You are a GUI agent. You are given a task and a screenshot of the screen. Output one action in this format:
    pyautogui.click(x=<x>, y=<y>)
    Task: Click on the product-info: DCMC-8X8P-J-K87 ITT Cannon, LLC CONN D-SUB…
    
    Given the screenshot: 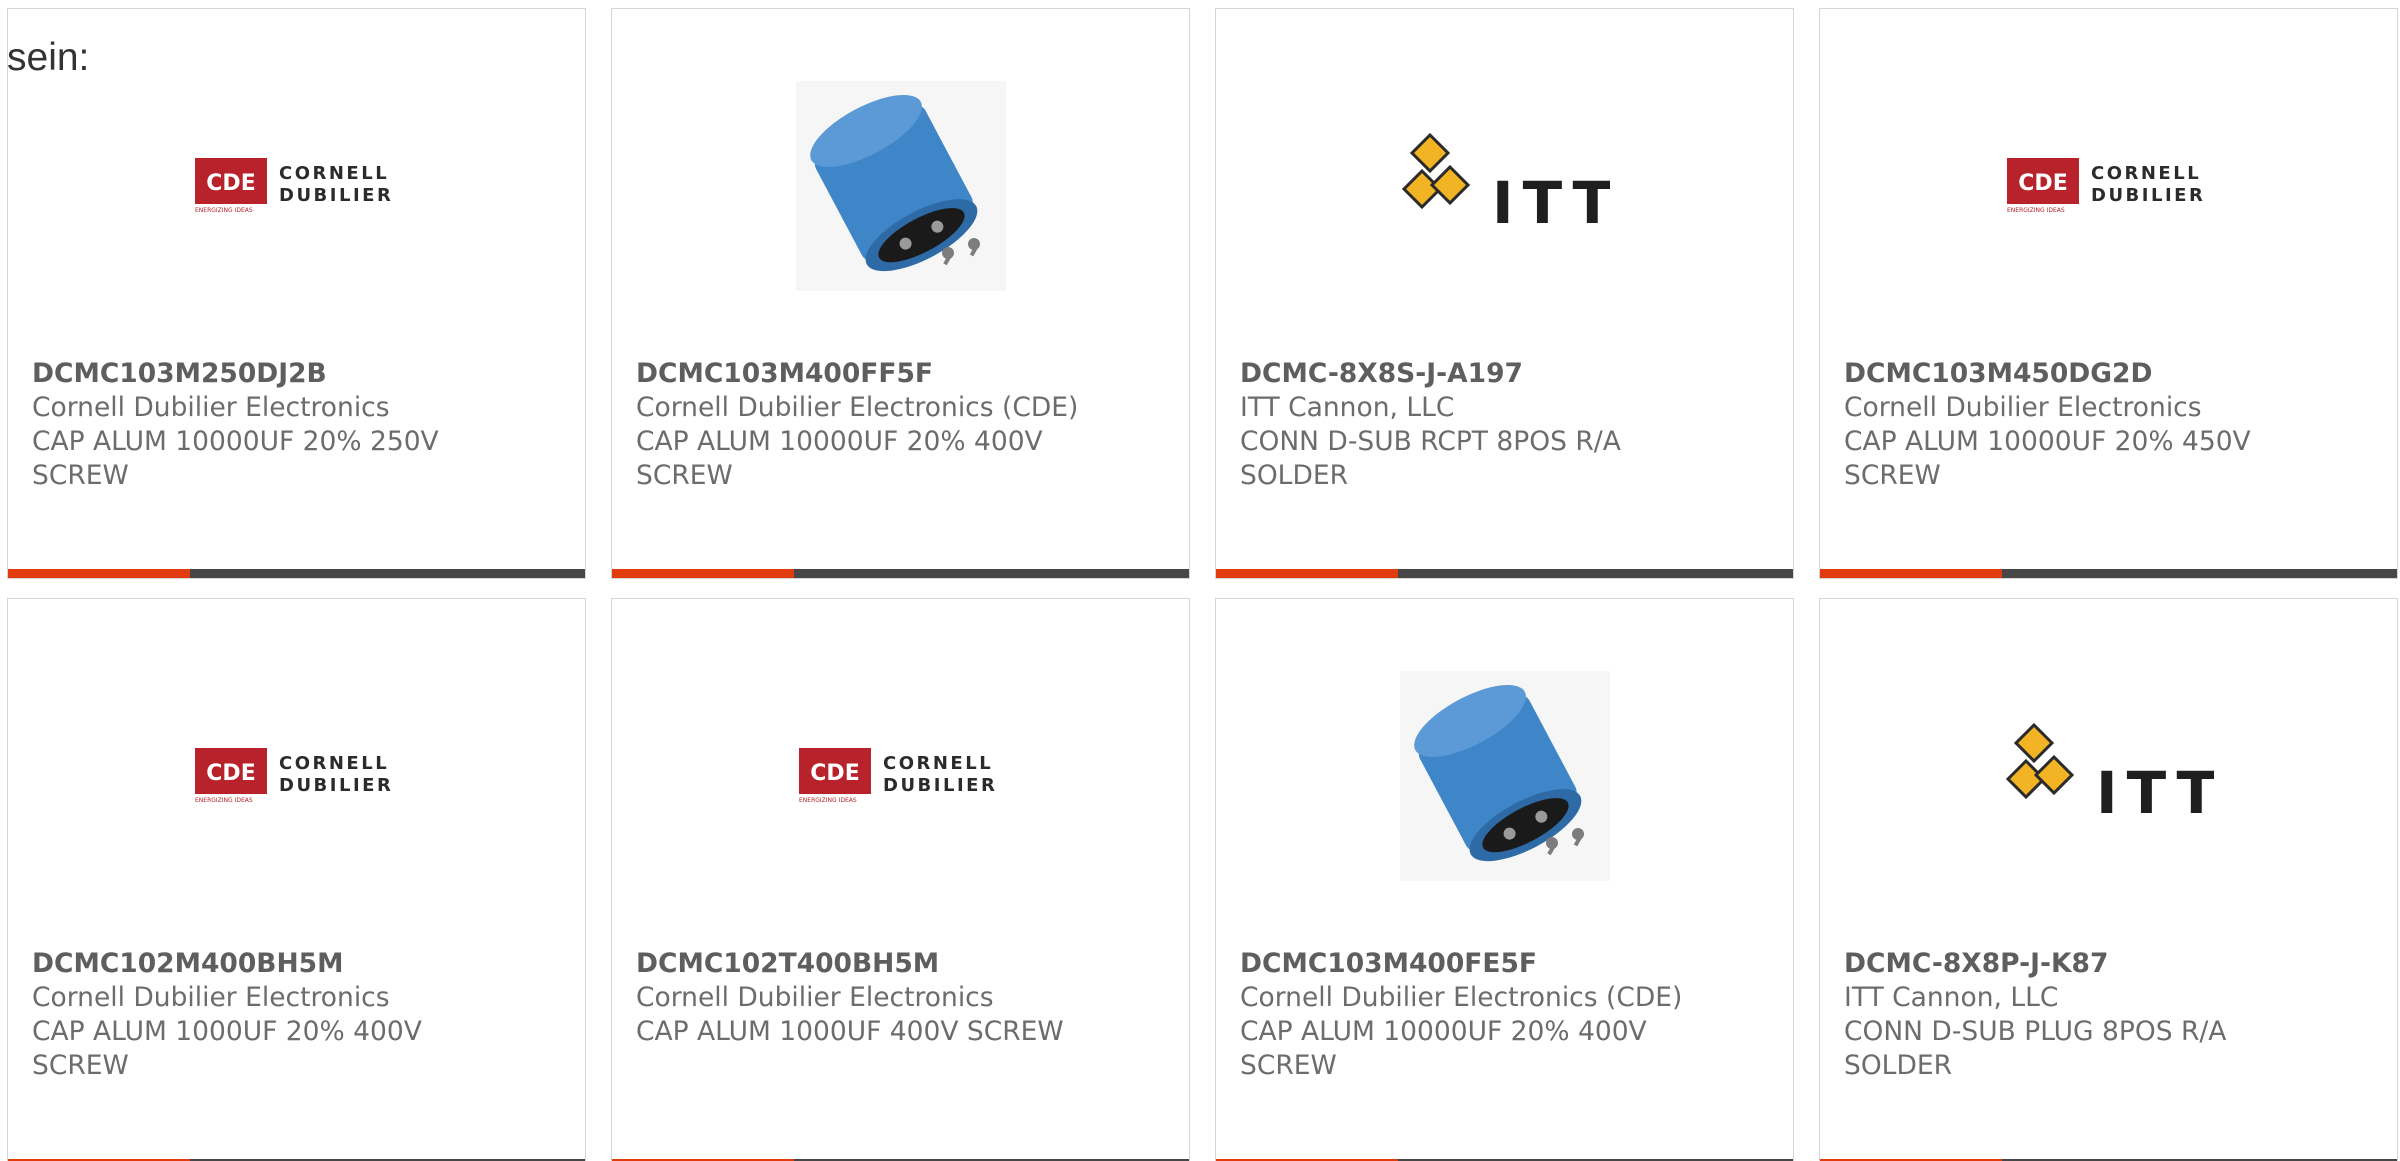 What is the action you would take?
    pyautogui.click(x=2114, y=1015)
    